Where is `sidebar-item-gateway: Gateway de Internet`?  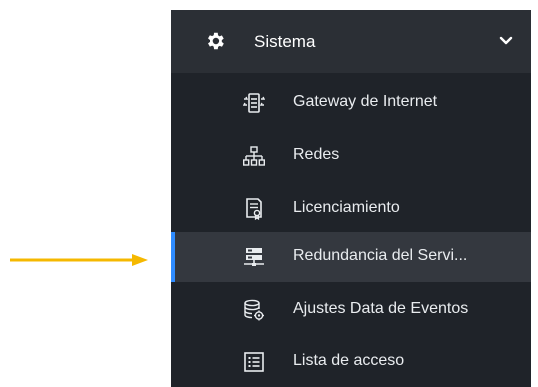
sidebar-item-gateway: Gateway de Internet is located at coordinates (351, 103).